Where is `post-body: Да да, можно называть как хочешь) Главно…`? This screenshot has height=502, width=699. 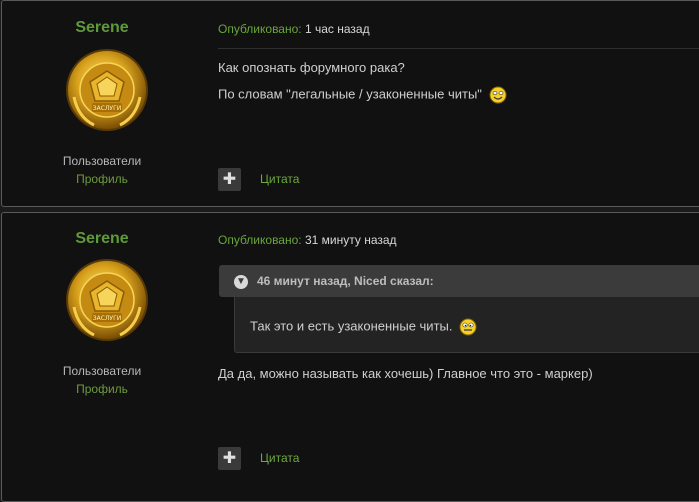
post-body: Да да, можно называть как хочешь) Главно… is located at coordinates (405, 379).